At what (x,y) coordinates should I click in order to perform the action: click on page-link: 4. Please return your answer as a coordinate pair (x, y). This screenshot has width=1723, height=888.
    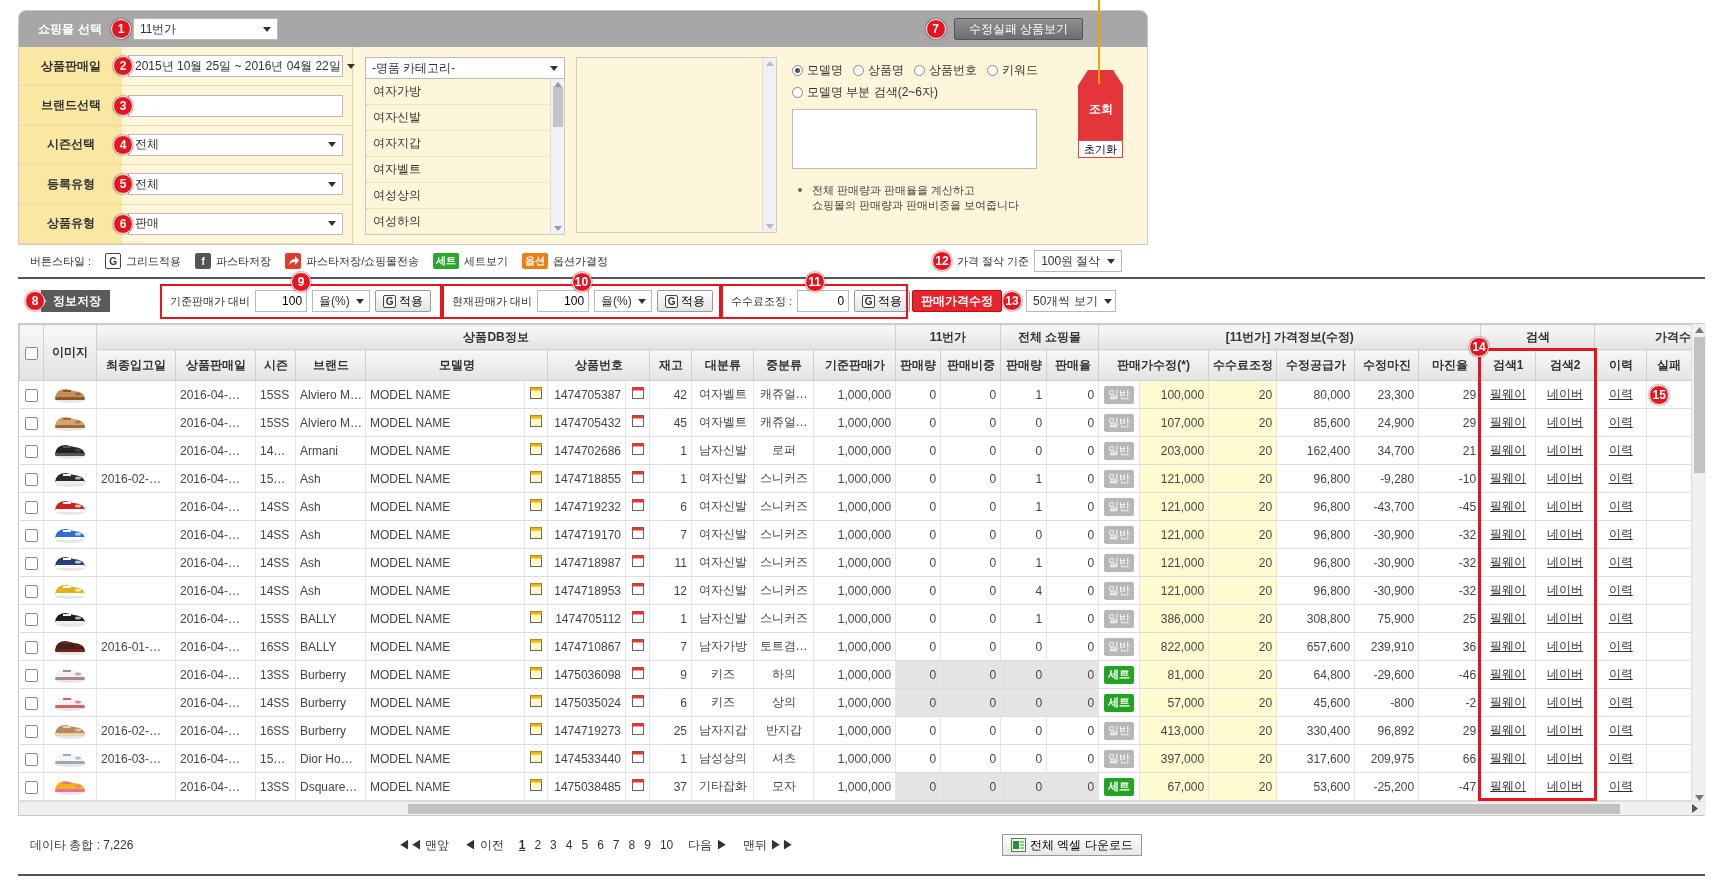
    Looking at the image, I should click on (569, 845).